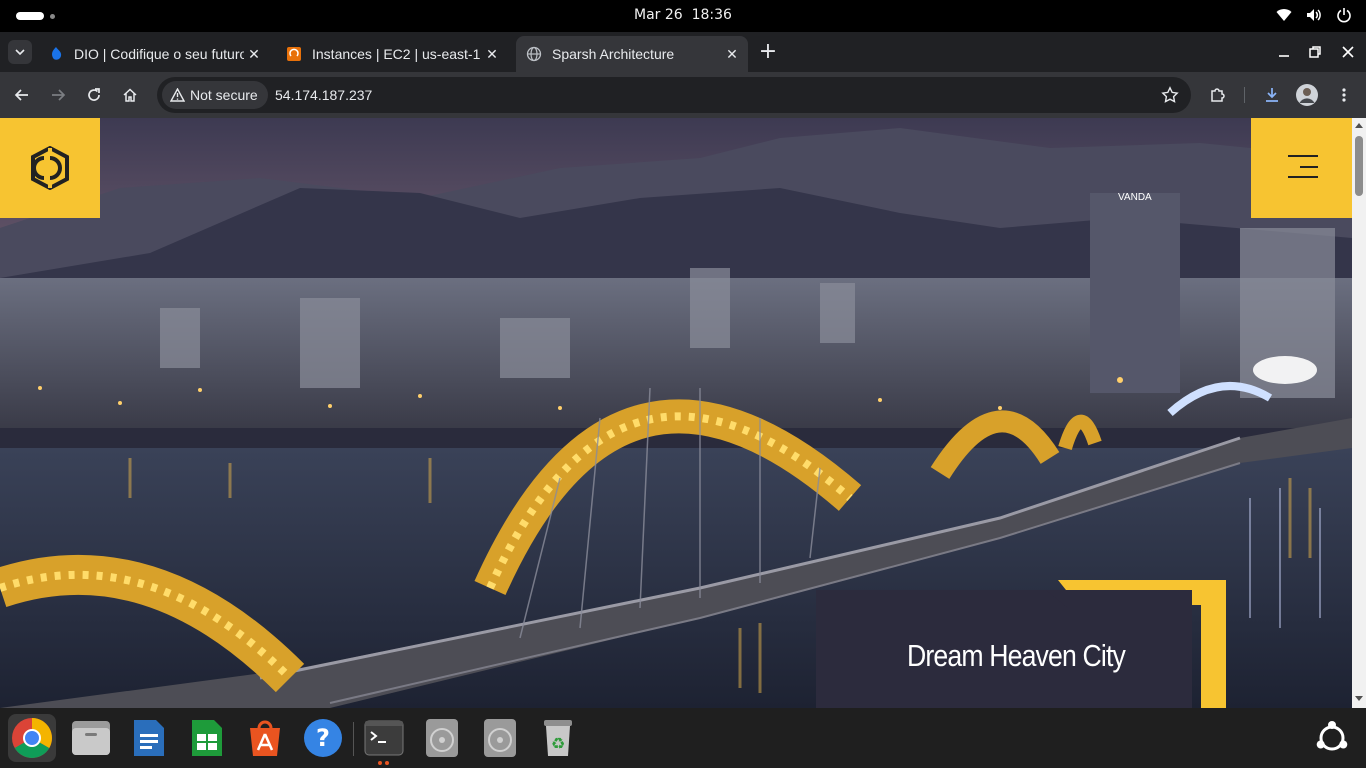 Image resolution: width=1366 pixels, height=768 pixels. What do you see at coordinates (1170, 95) in the screenshot?
I see `bookmark-star-icon` at bounding box center [1170, 95].